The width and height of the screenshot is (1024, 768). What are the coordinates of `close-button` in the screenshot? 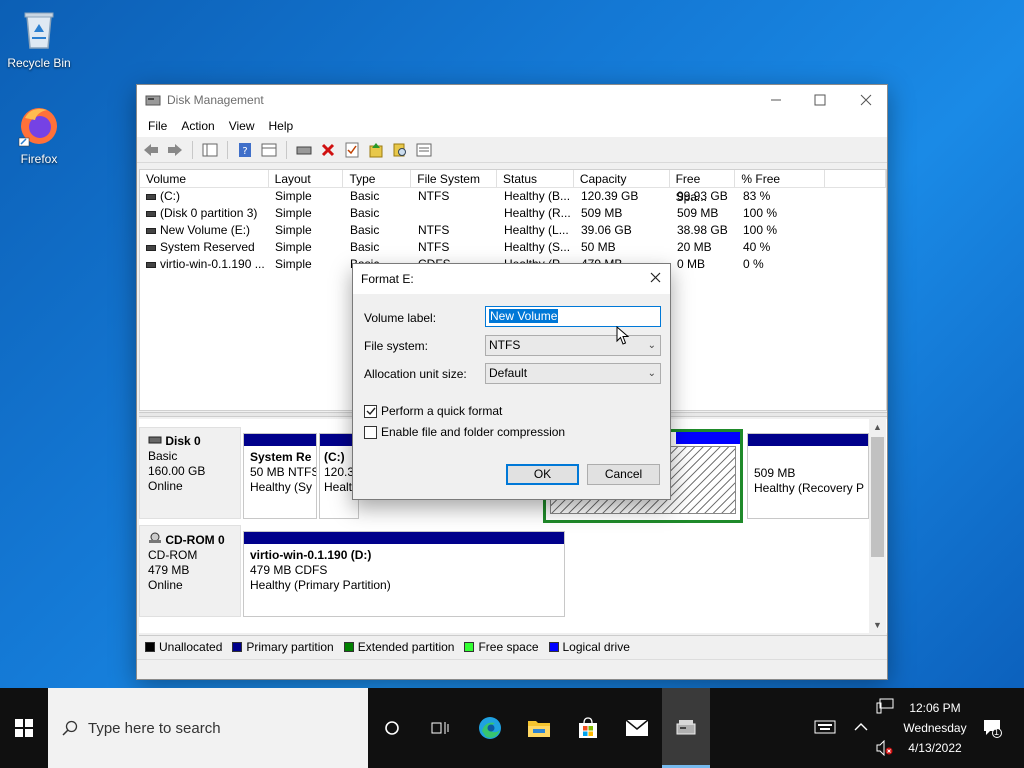 It's located at (866, 100).